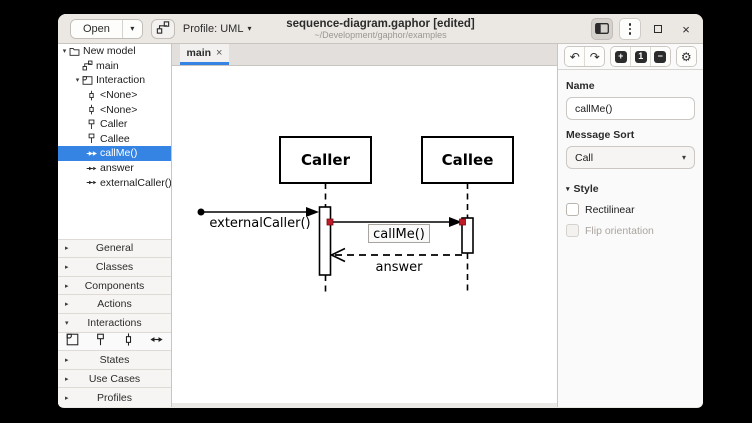 The image size is (752, 423). What do you see at coordinates (600, 135) in the screenshot?
I see `message-sort-label: Message Sort` at bounding box center [600, 135].